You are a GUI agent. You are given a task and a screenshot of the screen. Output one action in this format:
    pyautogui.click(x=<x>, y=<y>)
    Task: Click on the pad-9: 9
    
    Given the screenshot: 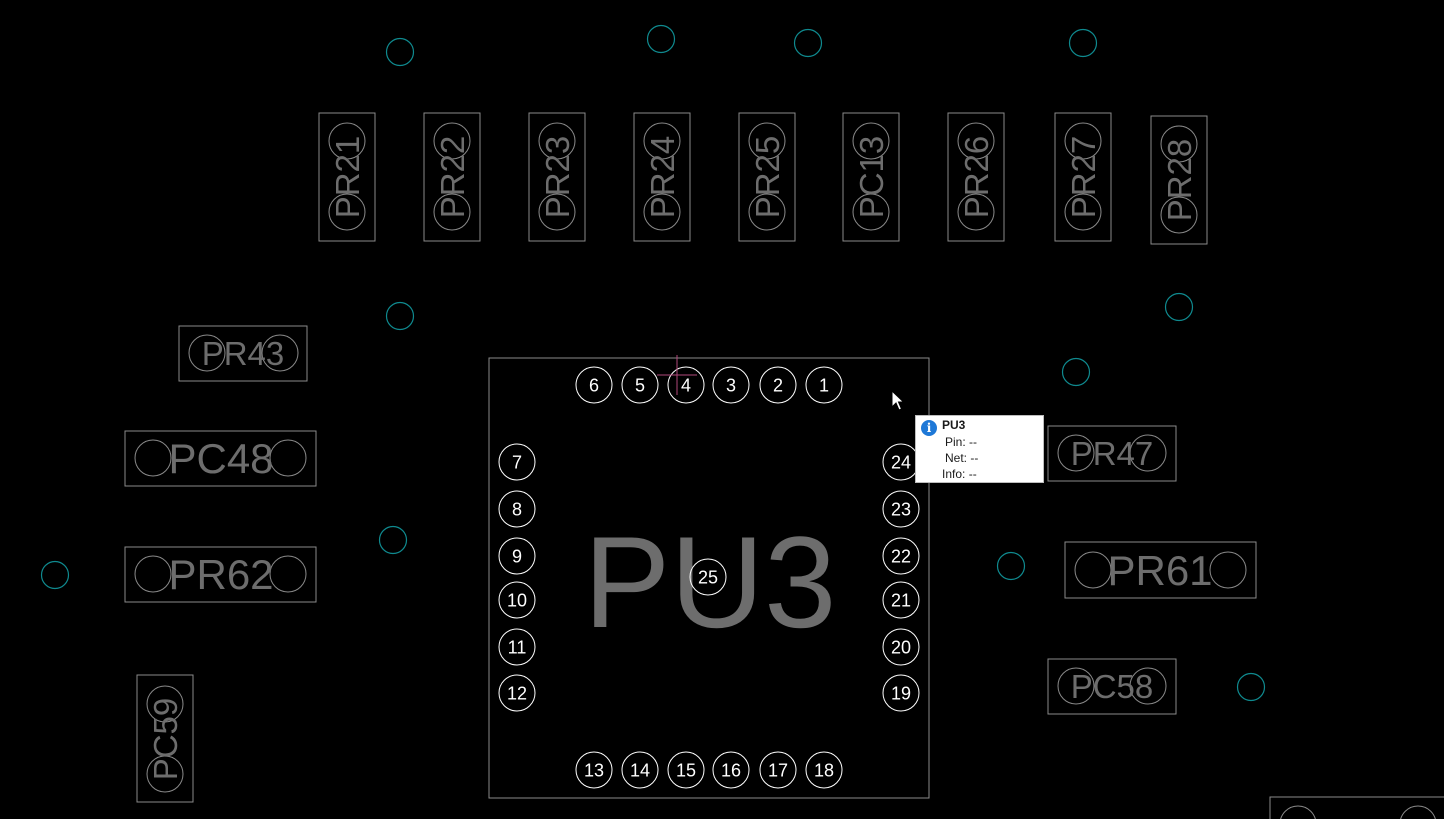 What is the action you would take?
    pyautogui.click(x=517, y=556)
    